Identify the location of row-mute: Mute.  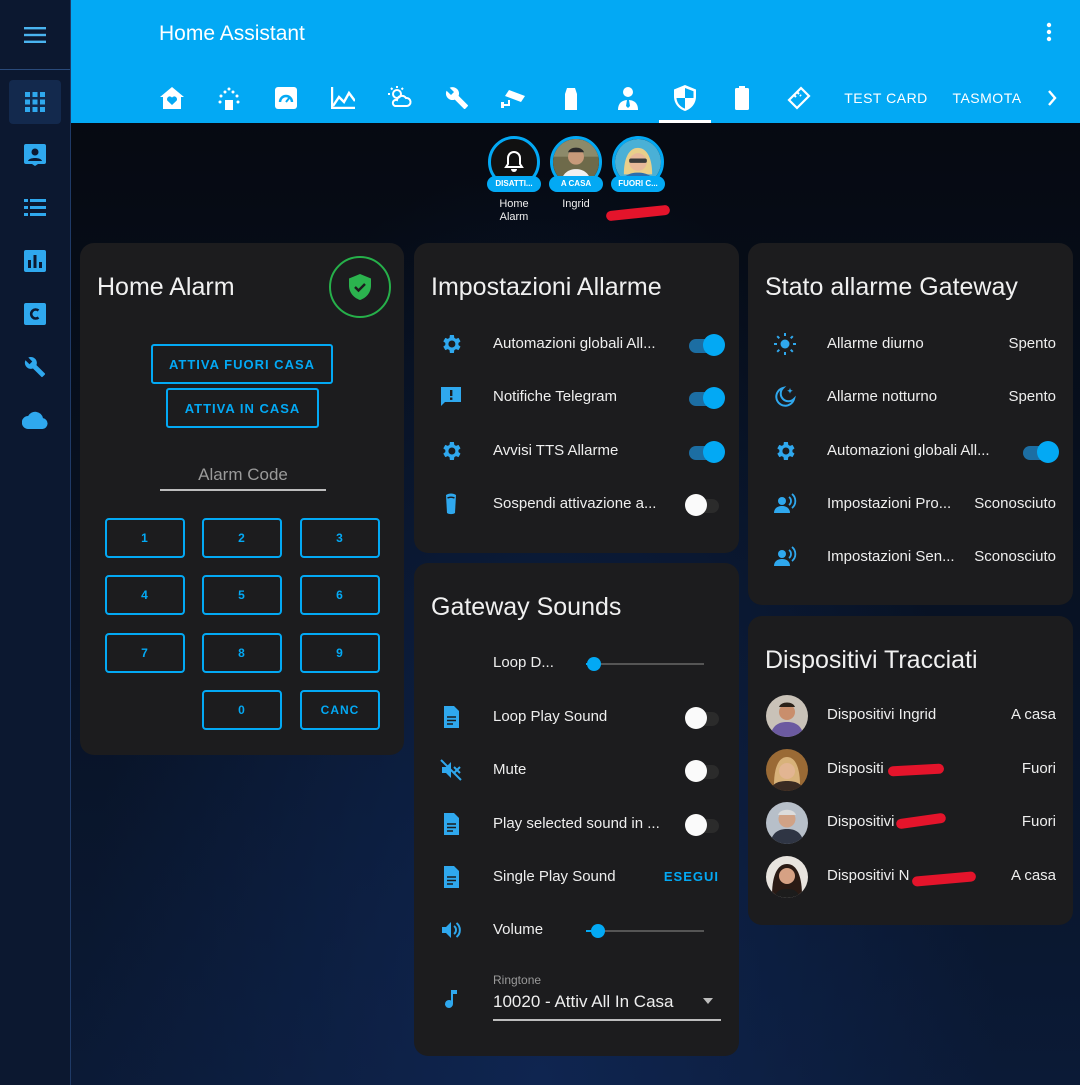
(576, 770).